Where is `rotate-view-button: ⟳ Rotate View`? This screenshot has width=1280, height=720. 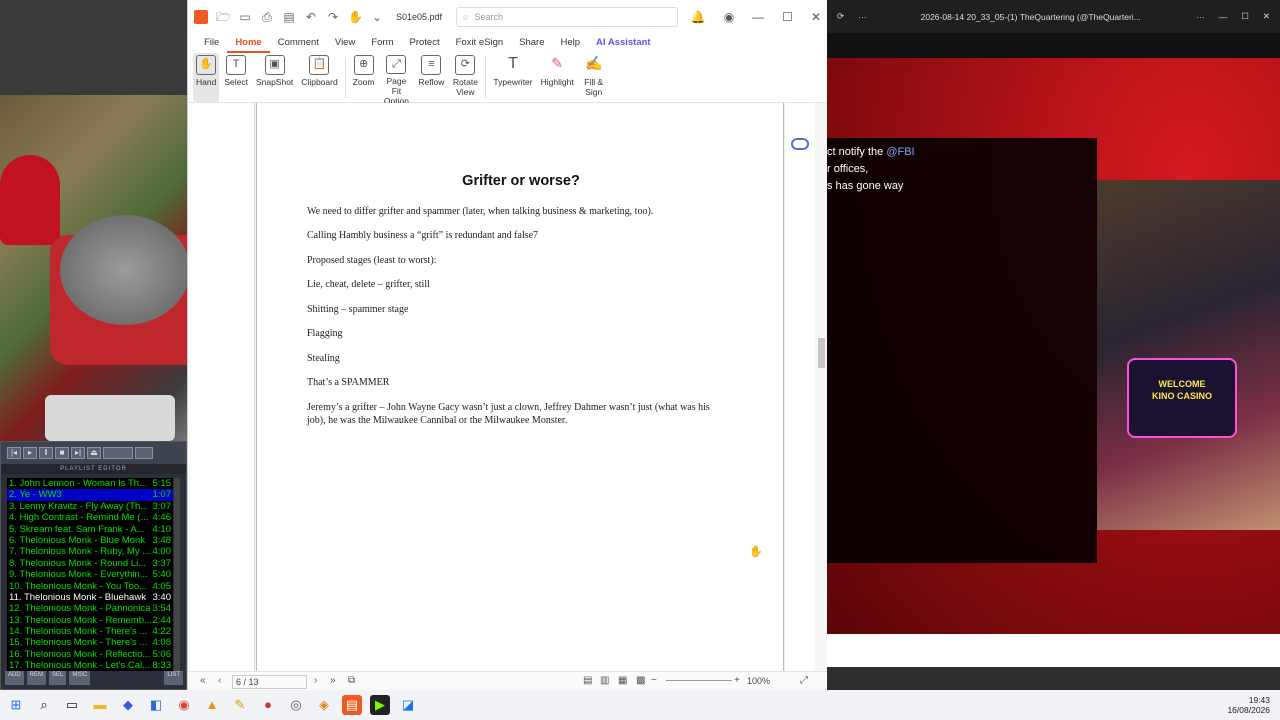 rotate-view-button: ⟳ Rotate View is located at coordinates (465, 77).